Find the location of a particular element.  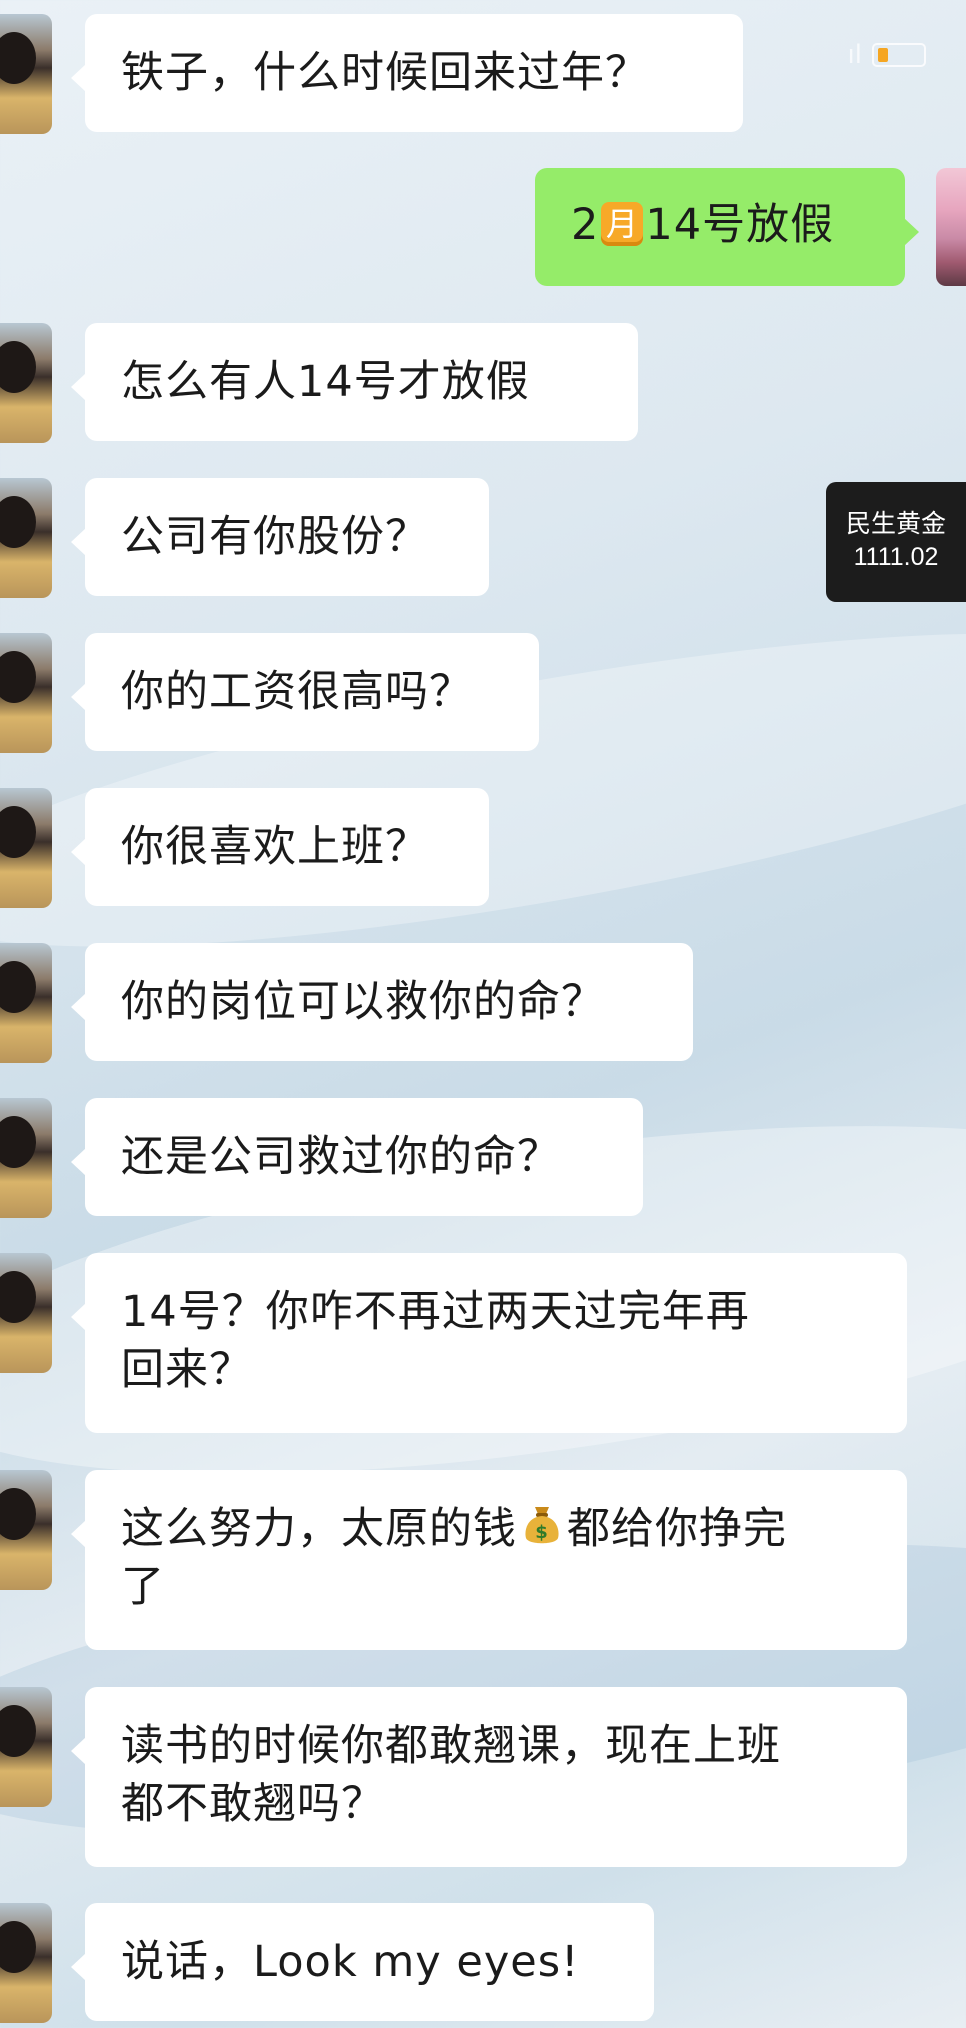

ticker-name: 民生黄金 is located at coordinates (895, 524).